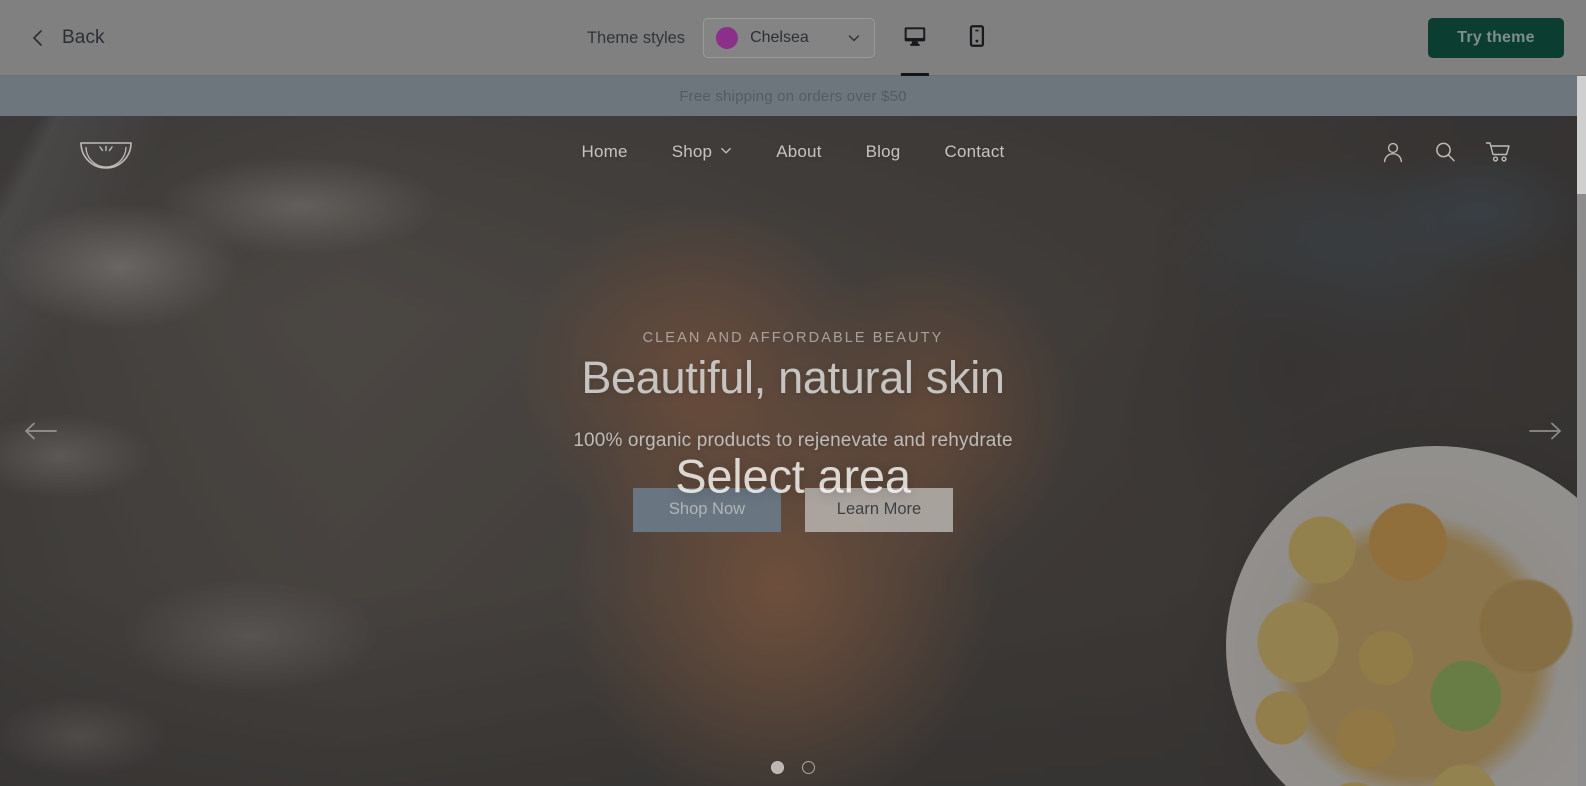  I want to click on try-theme-label: Try theme, so click(1496, 37).